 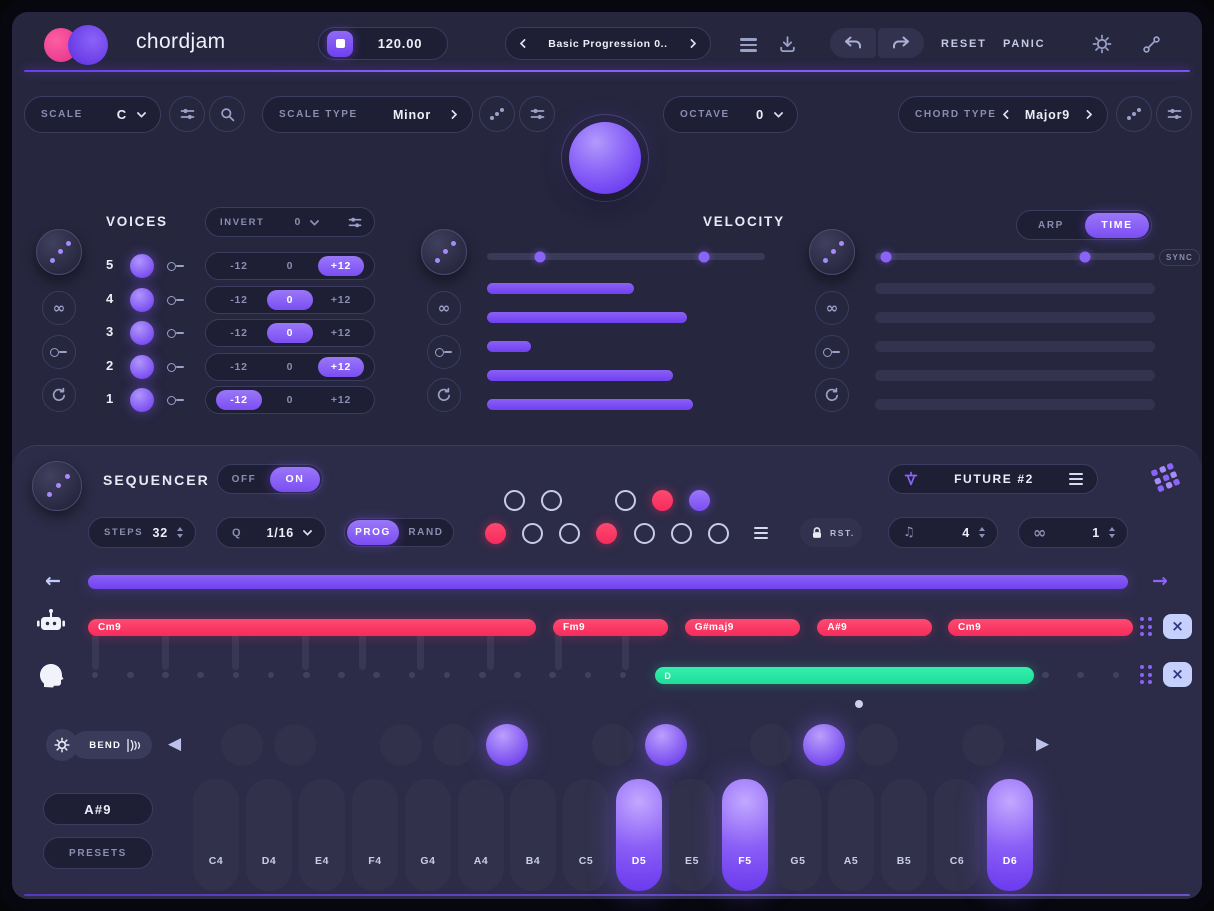 I want to click on chord-row-delete-button: ×, so click(x=1177, y=626).